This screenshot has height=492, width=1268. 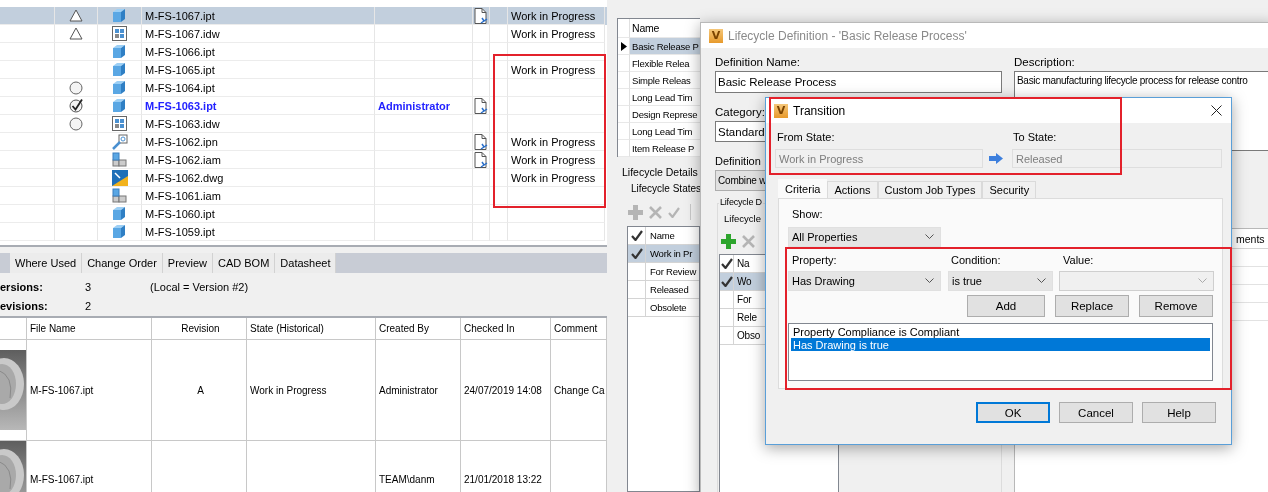 I want to click on state-name: Obsolete, so click(x=672, y=308).